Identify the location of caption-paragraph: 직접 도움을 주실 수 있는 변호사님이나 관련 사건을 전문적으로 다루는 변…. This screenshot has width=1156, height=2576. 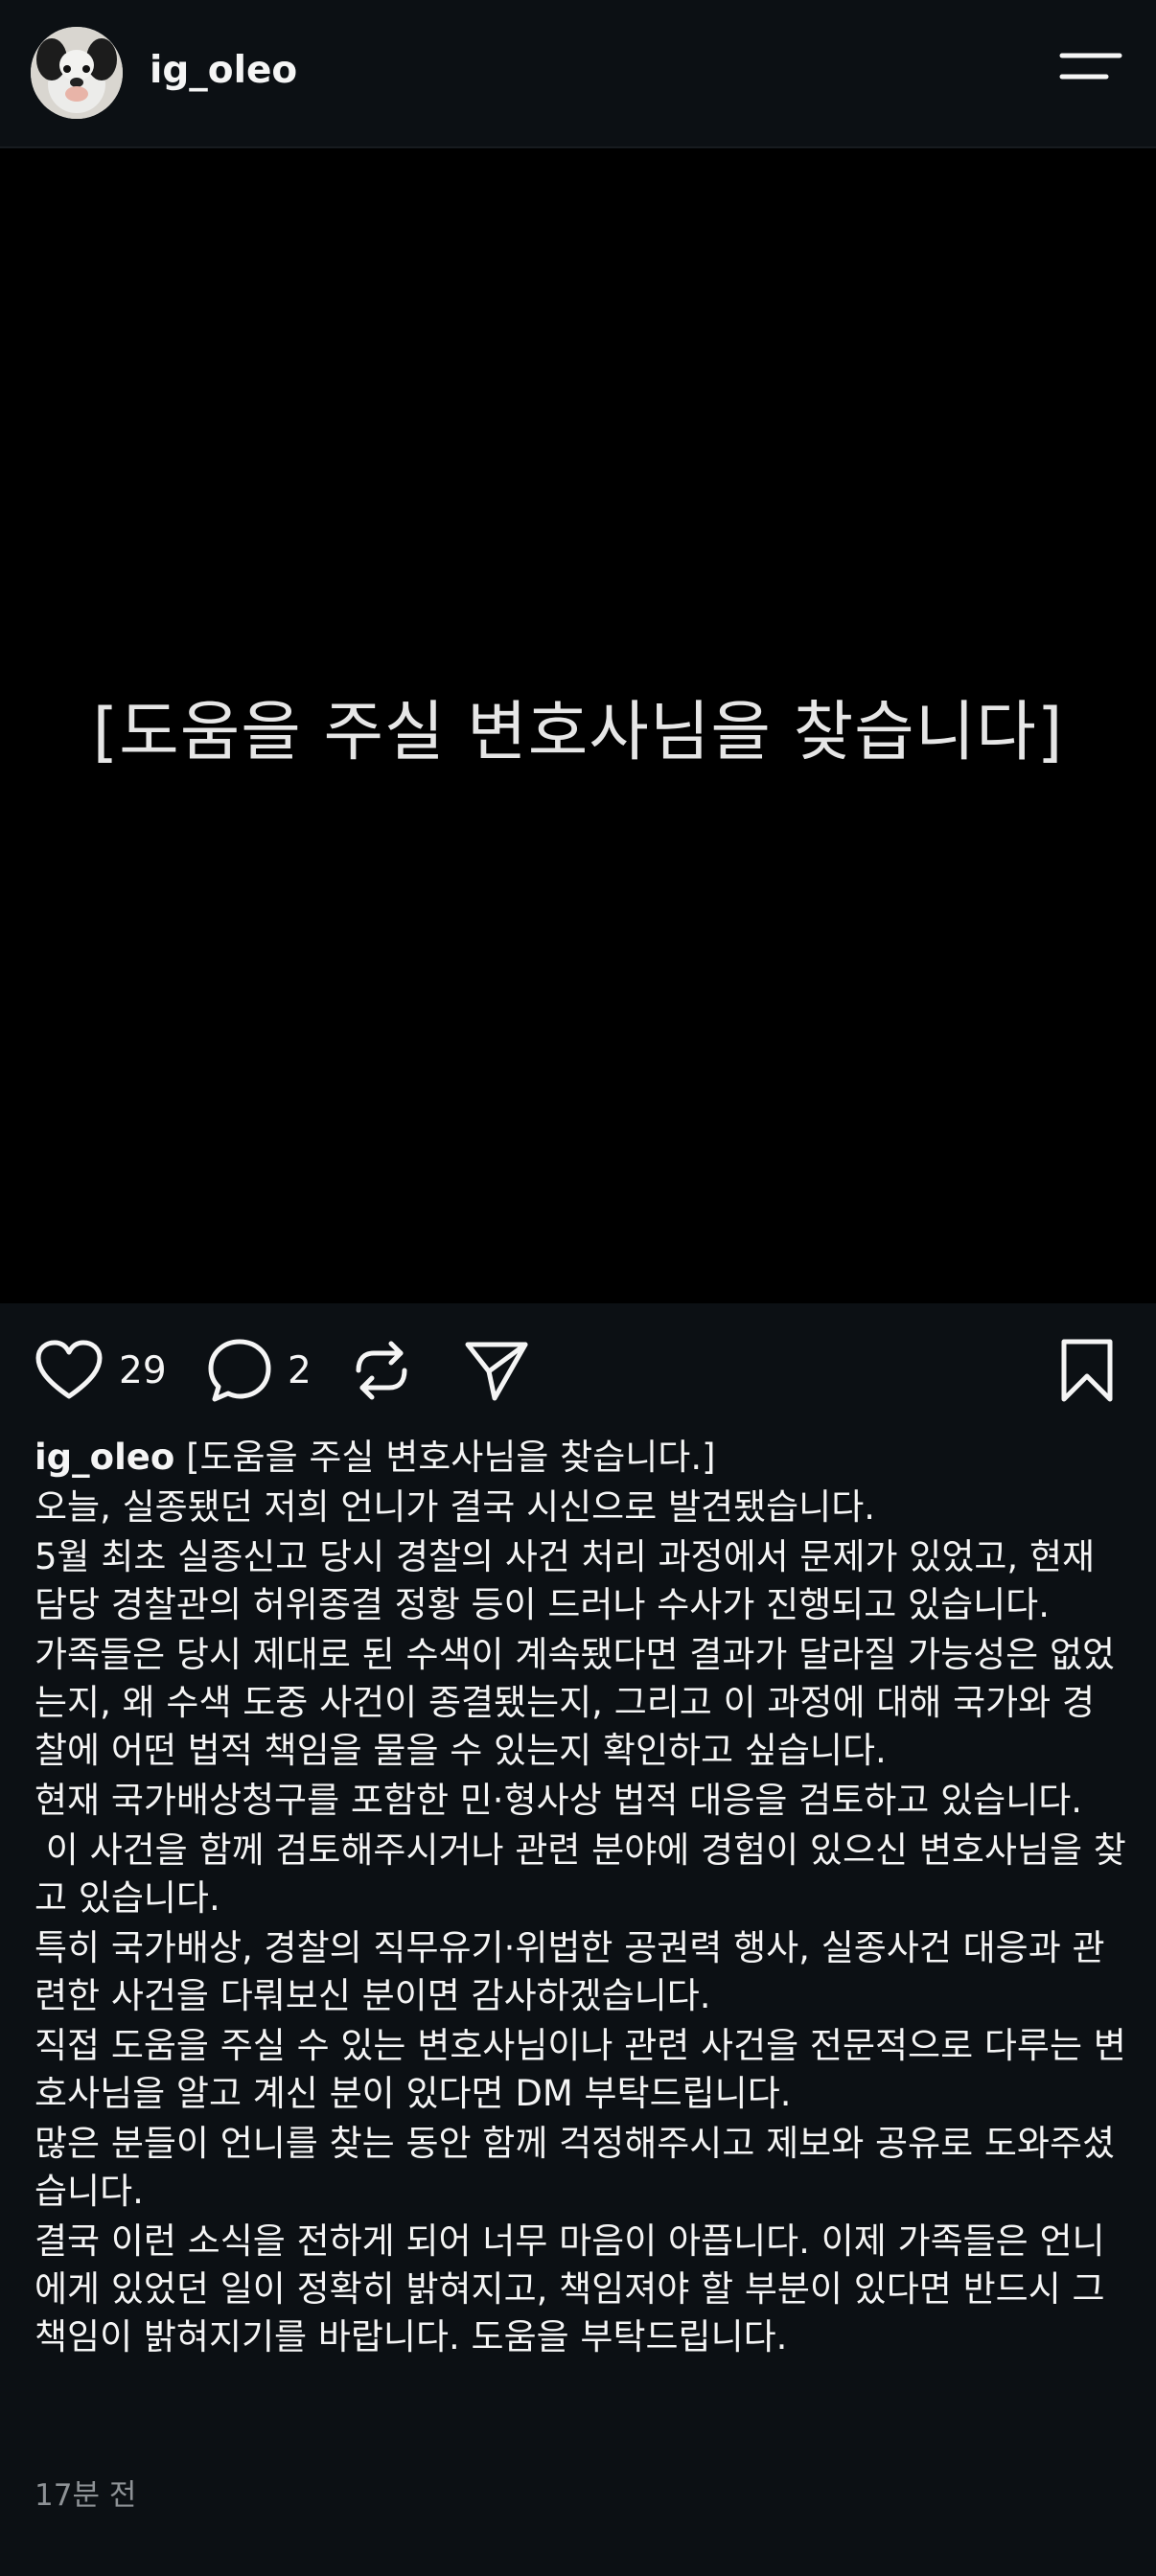
(580, 2069).